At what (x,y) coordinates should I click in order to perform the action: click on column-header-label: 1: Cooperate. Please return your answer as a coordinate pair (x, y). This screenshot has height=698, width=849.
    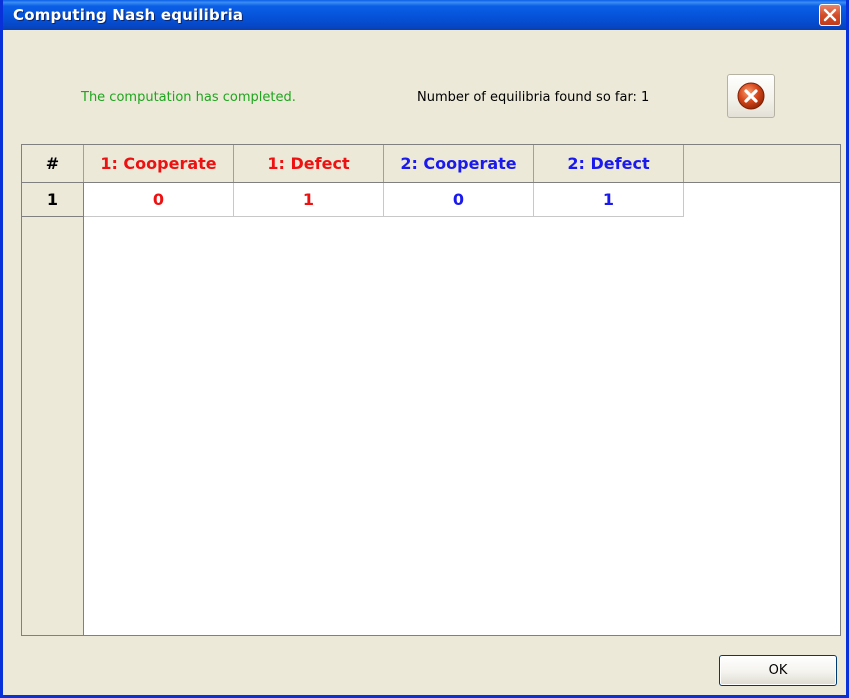
    Looking at the image, I should click on (158, 163).